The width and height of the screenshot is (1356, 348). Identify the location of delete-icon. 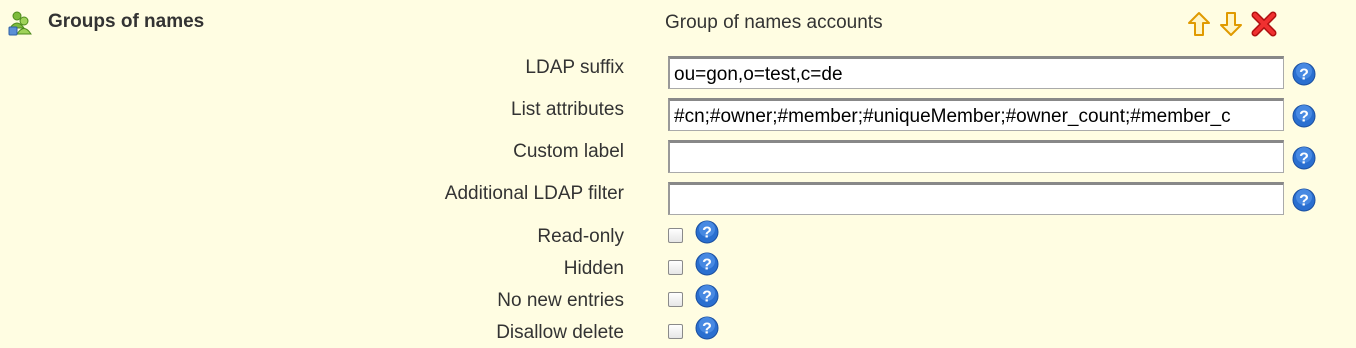
(1264, 24).